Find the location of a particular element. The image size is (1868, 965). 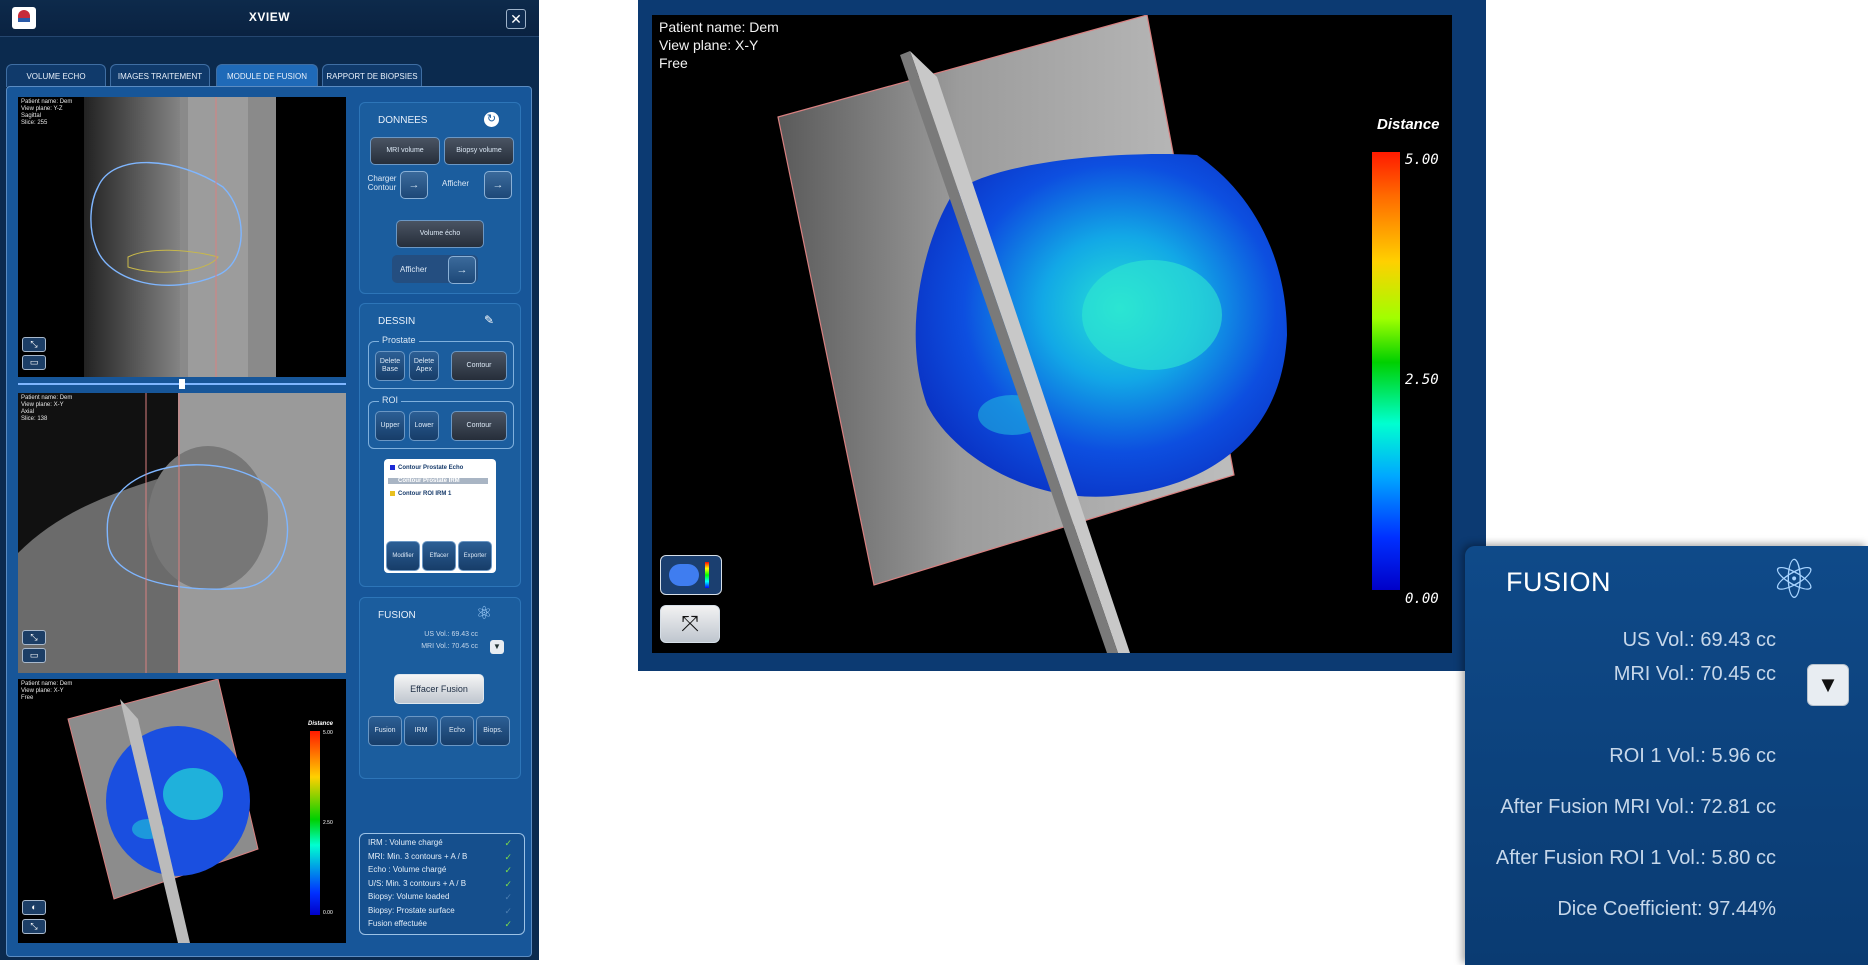

prostate-label: Prostate is located at coordinates (399, 340).